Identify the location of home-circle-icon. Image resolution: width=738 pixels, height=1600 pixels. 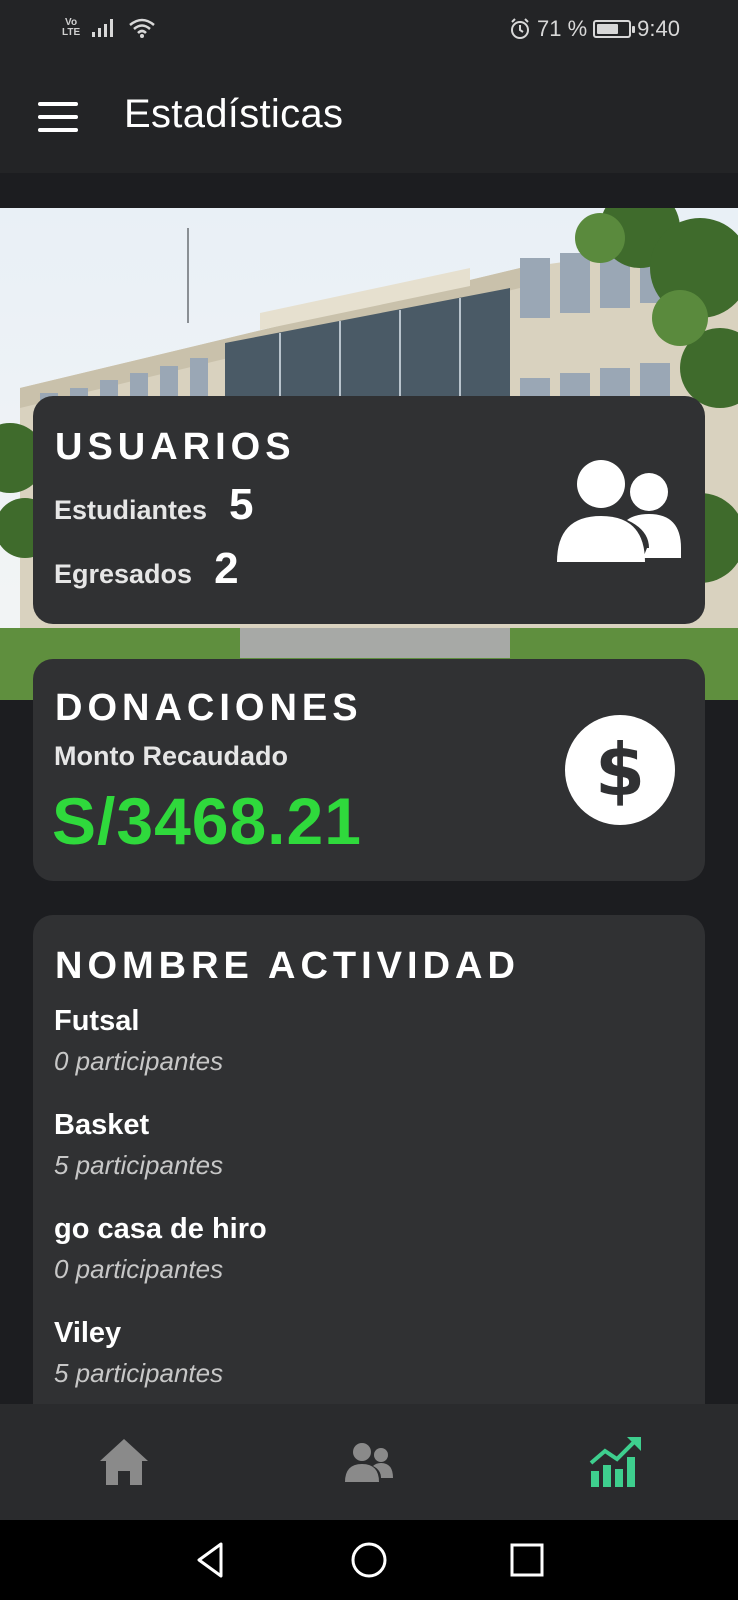
(369, 1560).